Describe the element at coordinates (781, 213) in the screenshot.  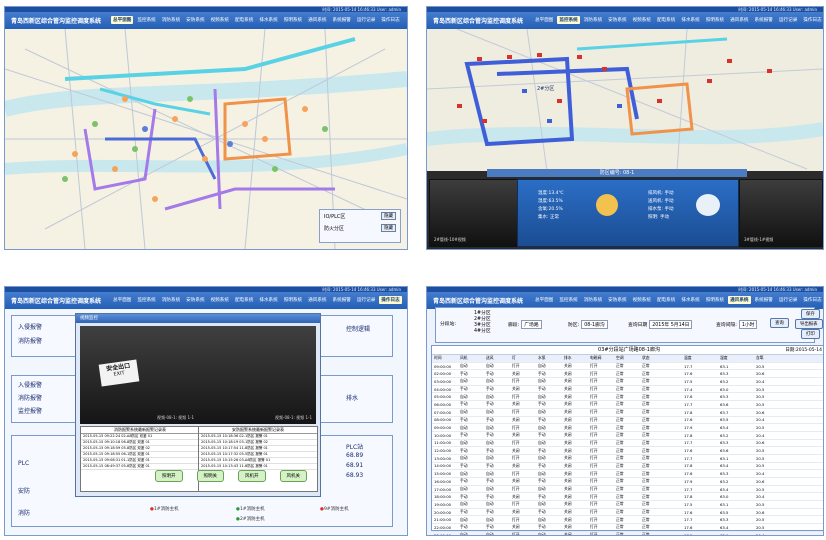
I see `video-feed-right: 3#管线-1#视频` at that location.